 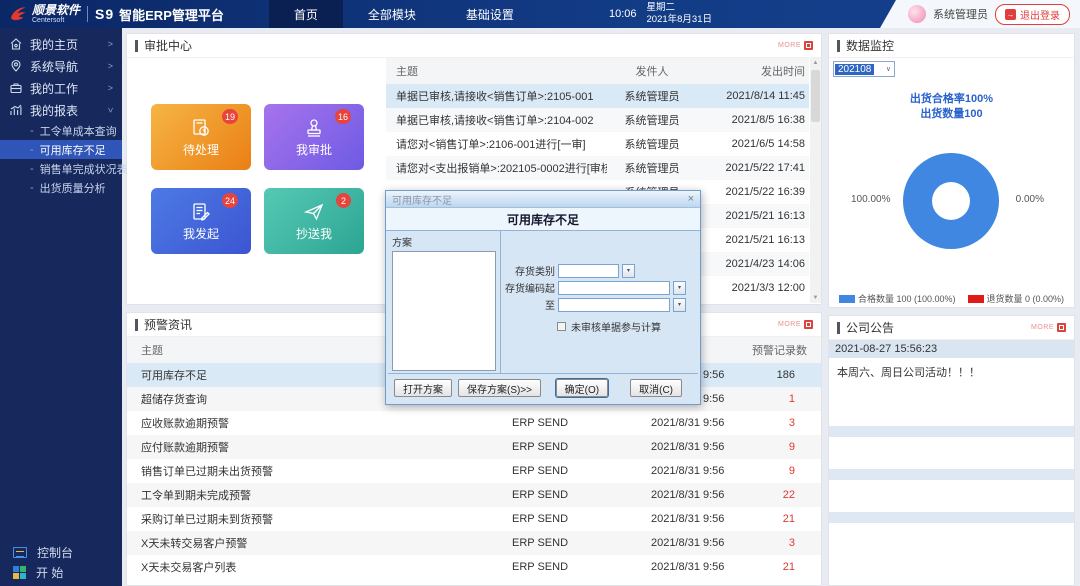 What do you see at coordinates (16, 88) in the screenshot?
I see `briefcase-icon` at bounding box center [16, 88].